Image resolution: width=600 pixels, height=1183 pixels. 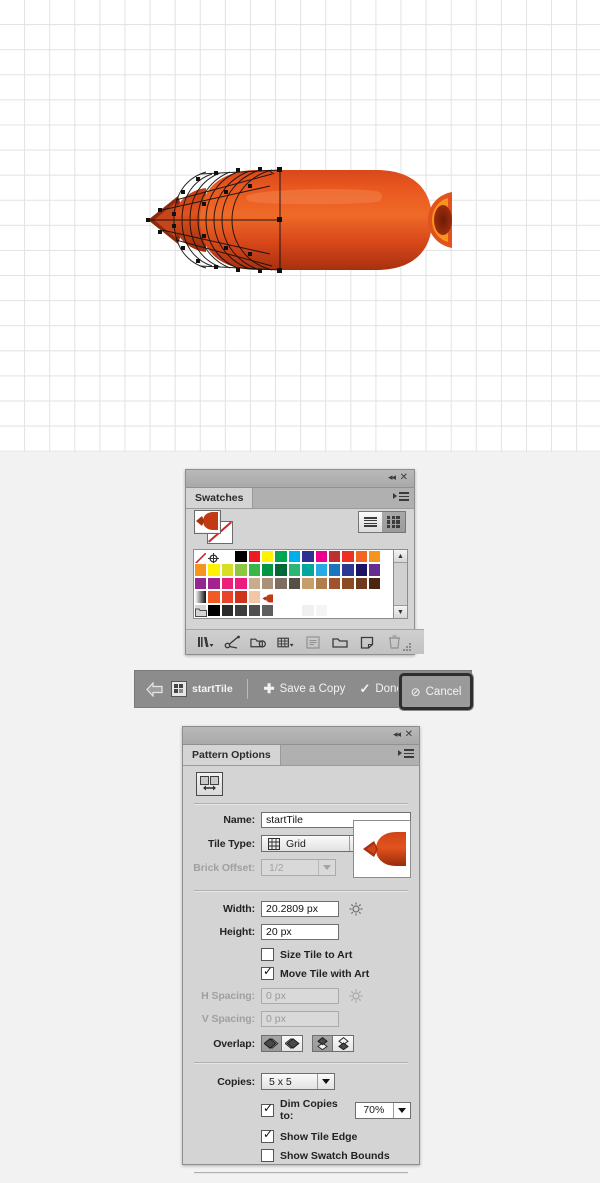 What do you see at coordinates (322, 1043) in the screenshot?
I see `overlap-top-in-front-button` at bounding box center [322, 1043].